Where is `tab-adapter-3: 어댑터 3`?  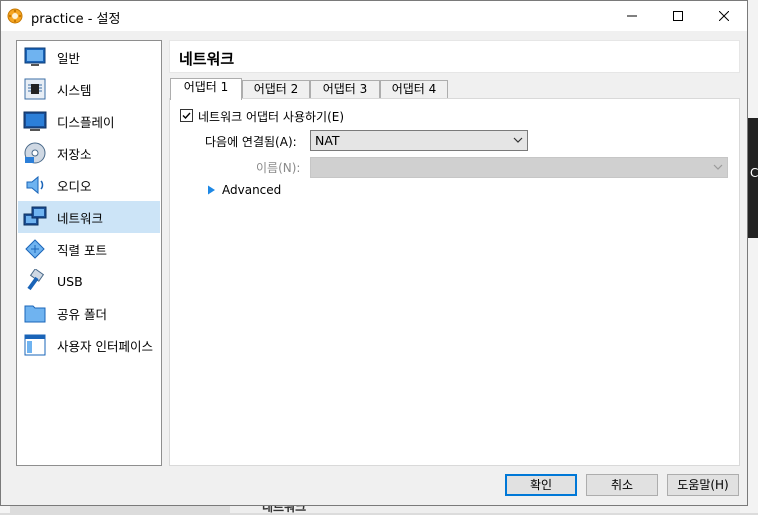 tab-adapter-3: 어댑터 3 is located at coordinates (345, 89).